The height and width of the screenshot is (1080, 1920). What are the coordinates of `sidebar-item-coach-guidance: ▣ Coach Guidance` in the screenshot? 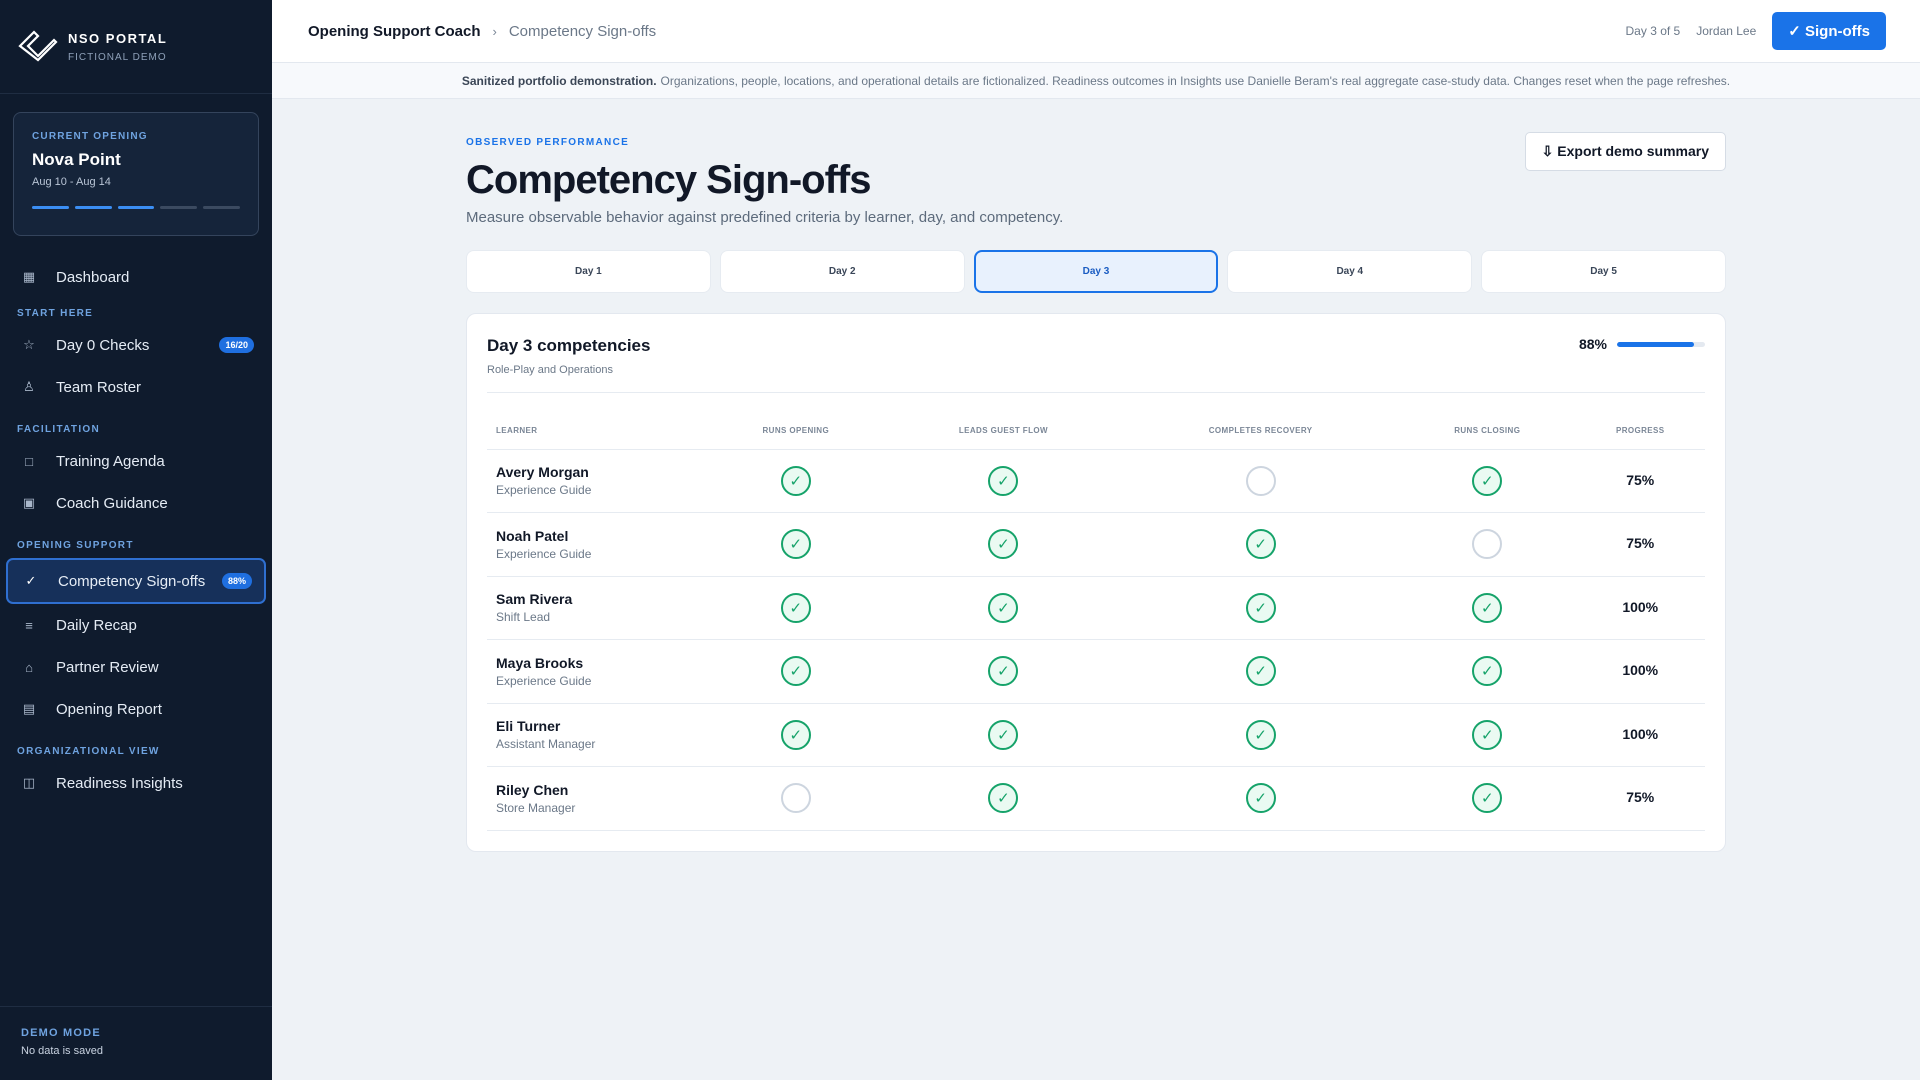 It's located at (136, 503).